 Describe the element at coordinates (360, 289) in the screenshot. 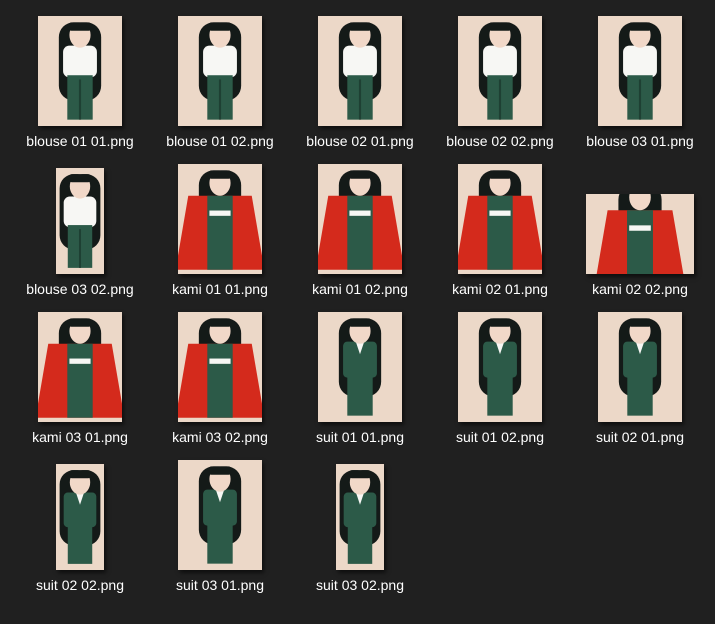

I see `file-name-label: kami 01 02.png` at that location.